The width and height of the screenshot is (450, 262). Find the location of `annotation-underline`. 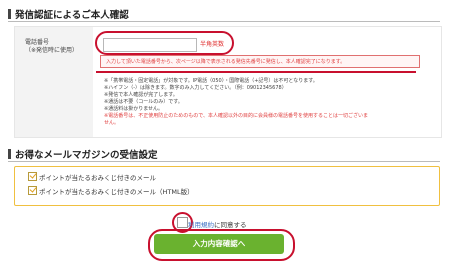

annotation-underline is located at coordinates (256, 72).